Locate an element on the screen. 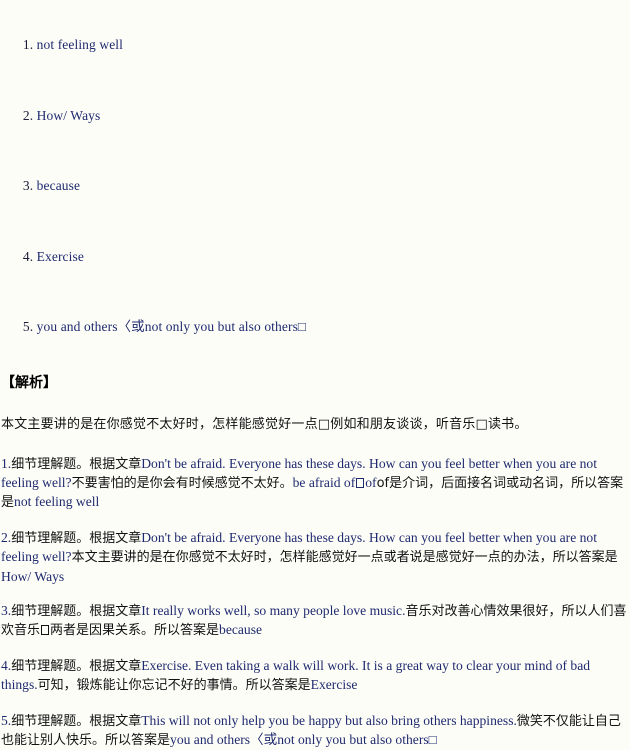  answer-line: 3. because is located at coordinates (316, 185).